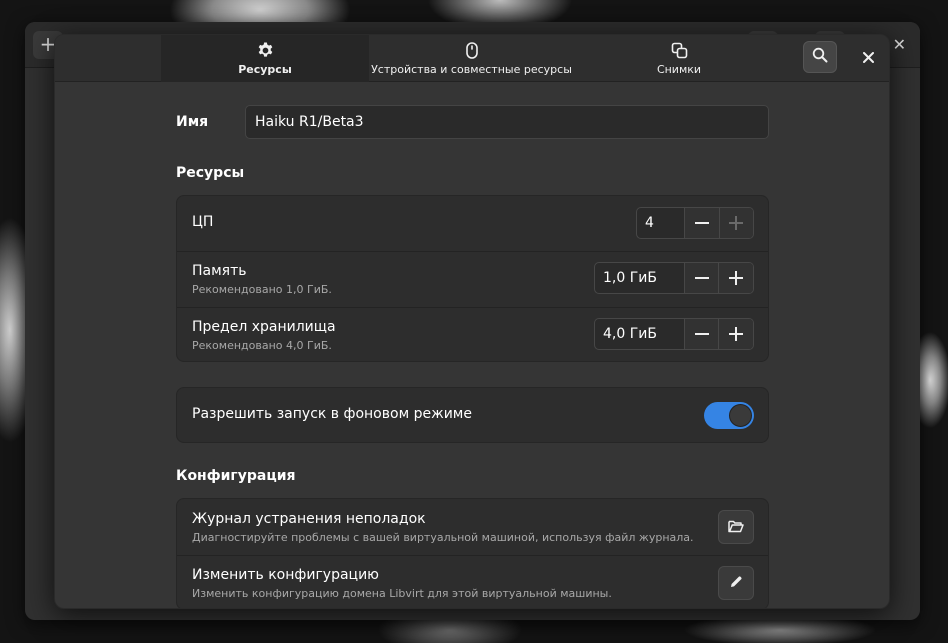  I want to click on storage-label: Предел хранилища, so click(264, 327).